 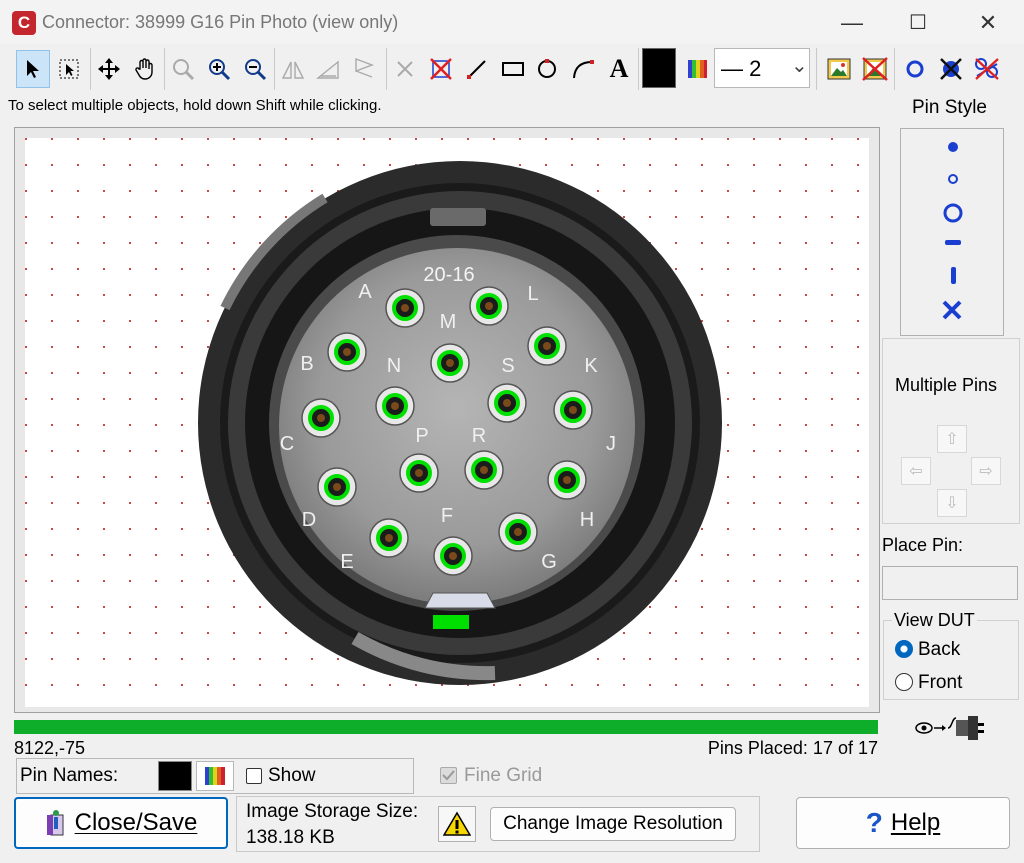 I want to click on cursor-coordinates: 8122,-75, so click(x=50, y=748).